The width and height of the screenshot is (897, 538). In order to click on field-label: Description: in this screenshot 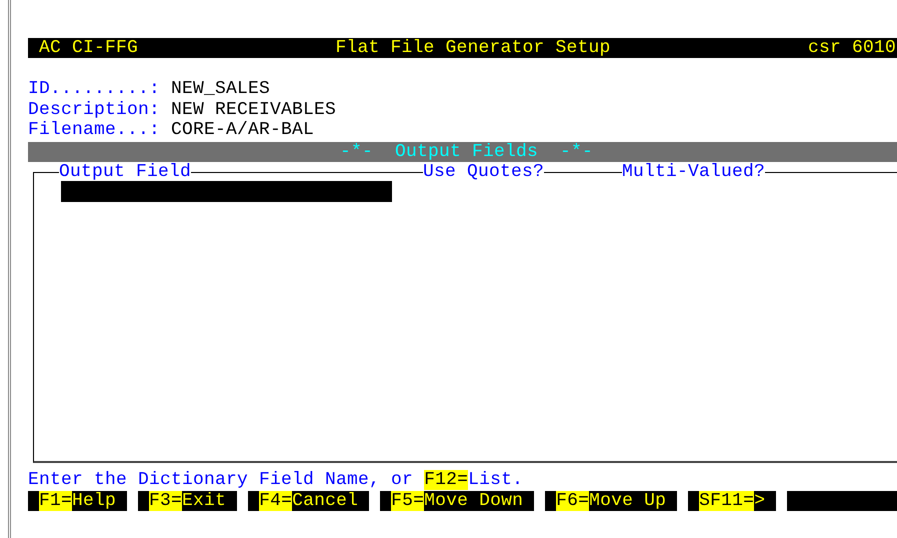, I will do `click(94, 110)`.